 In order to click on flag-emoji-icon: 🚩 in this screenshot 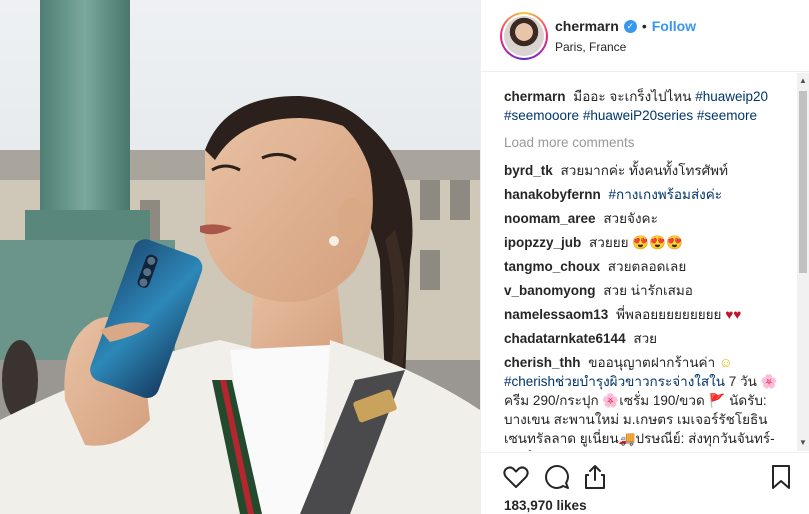, I will do `click(717, 400)`.